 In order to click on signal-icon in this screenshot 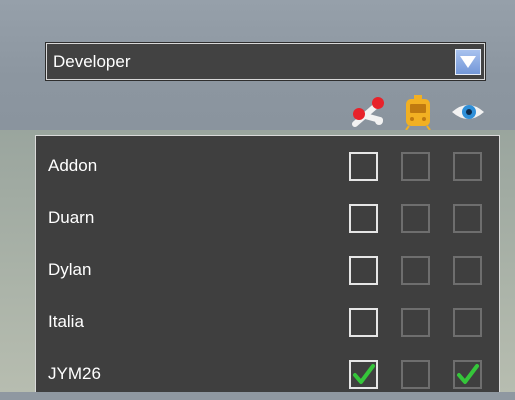, I will do `click(368, 112)`.